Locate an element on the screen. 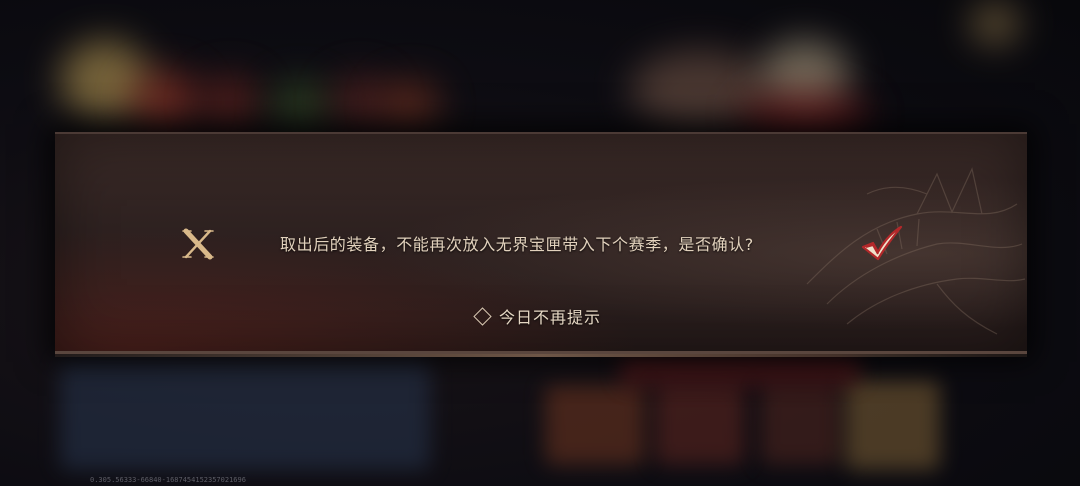  checkmark-icon is located at coordinates (882, 243).